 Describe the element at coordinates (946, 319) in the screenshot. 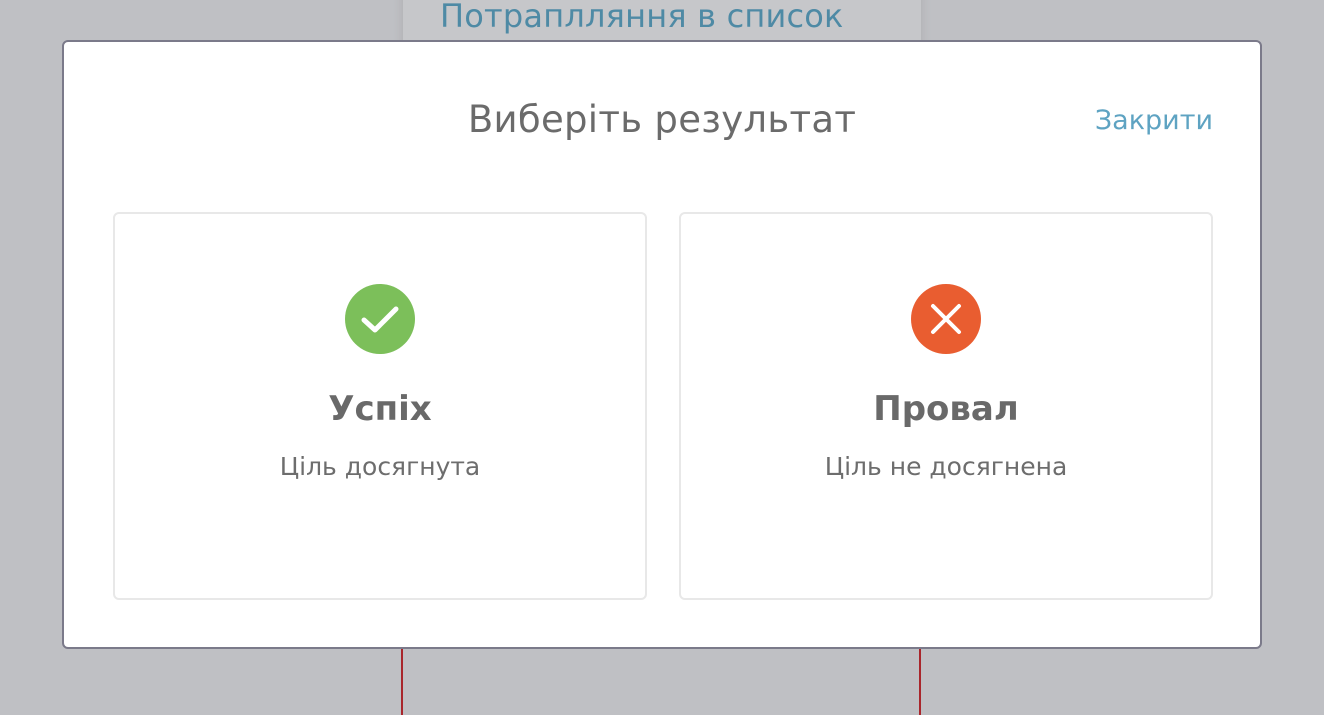

I see `close-icon` at that location.